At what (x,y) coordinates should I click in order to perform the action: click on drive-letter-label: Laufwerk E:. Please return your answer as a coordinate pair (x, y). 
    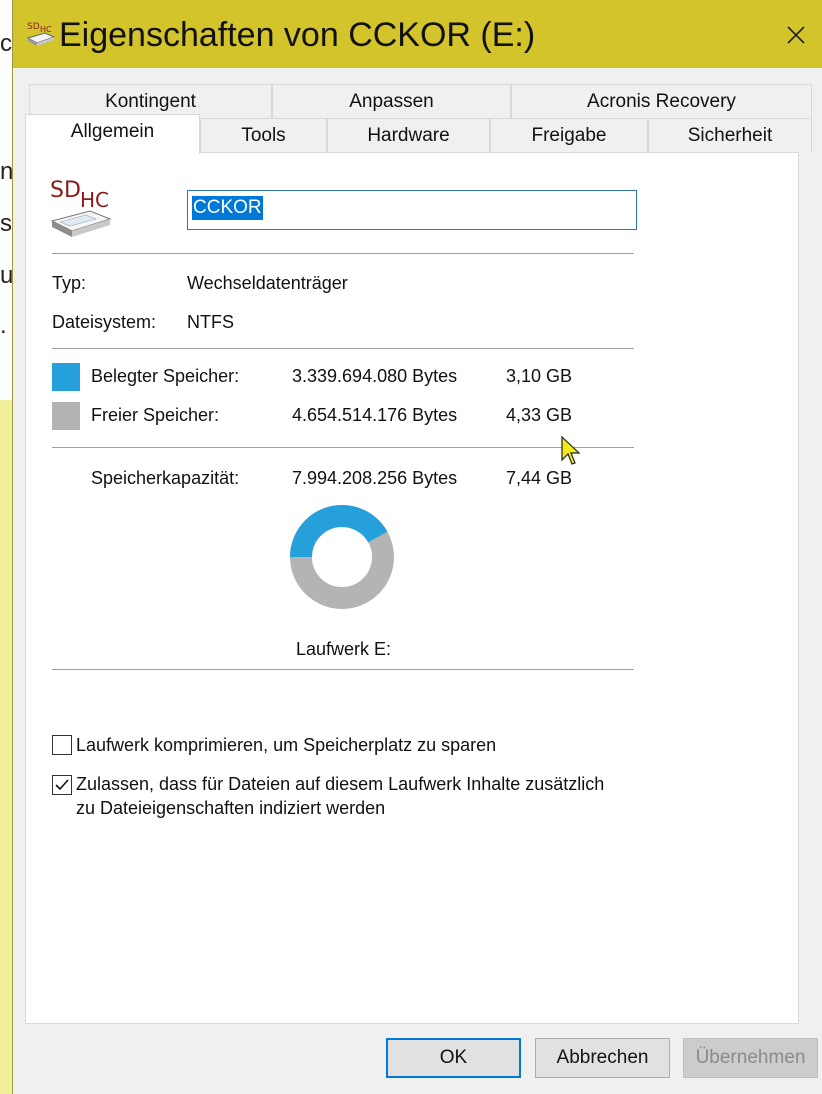
    Looking at the image, I should click on (344, 649).